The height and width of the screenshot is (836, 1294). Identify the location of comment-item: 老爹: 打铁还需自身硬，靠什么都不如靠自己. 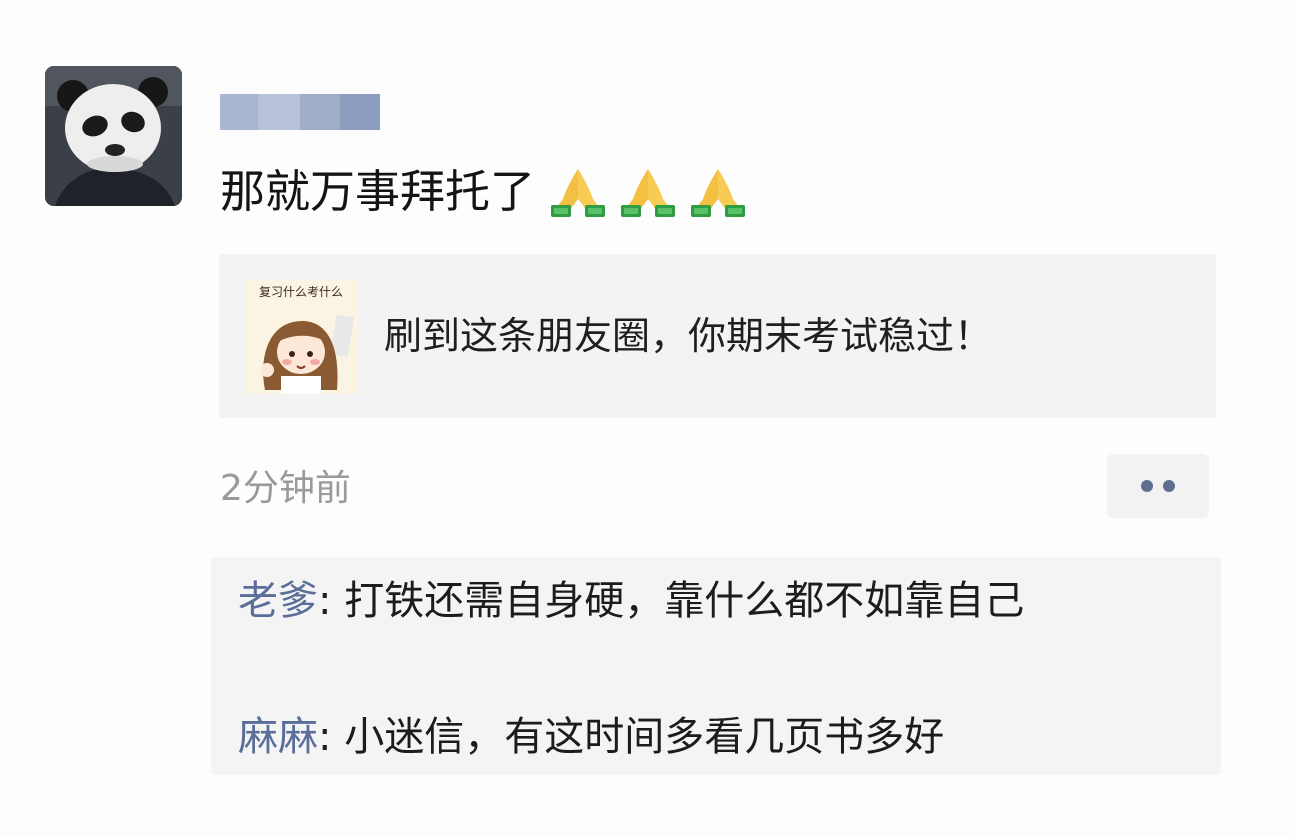
(718, 601).